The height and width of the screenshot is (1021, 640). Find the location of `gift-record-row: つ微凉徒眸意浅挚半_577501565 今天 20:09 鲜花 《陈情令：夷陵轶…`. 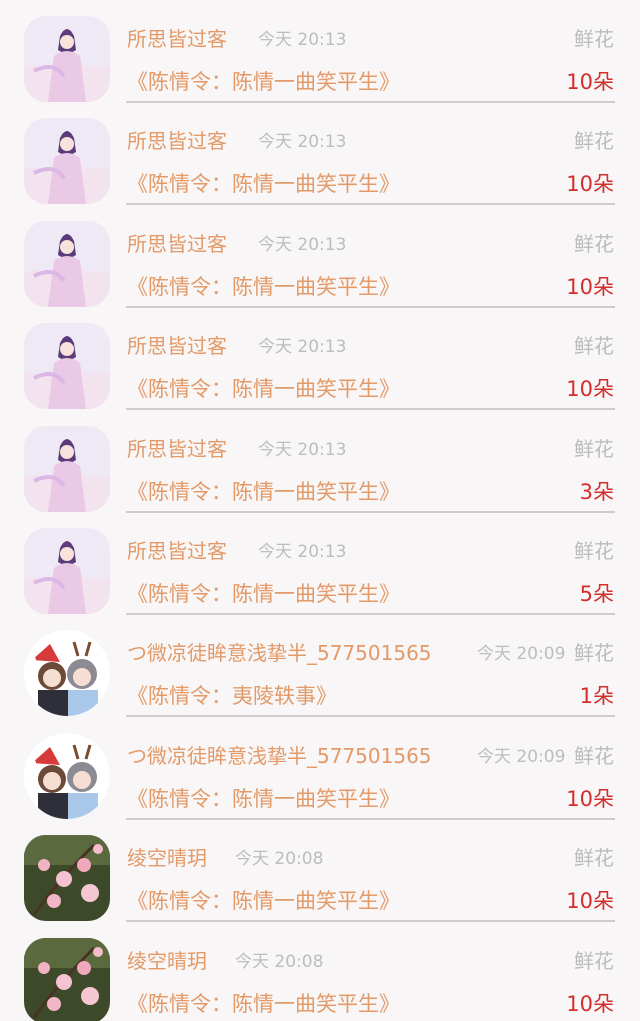

gift-record-row: つ微凉徒眸意浅挚半_577501565 今天 20:09 鲜花 《陈情令：夷陵轶… is located at coordinates (320, 666).